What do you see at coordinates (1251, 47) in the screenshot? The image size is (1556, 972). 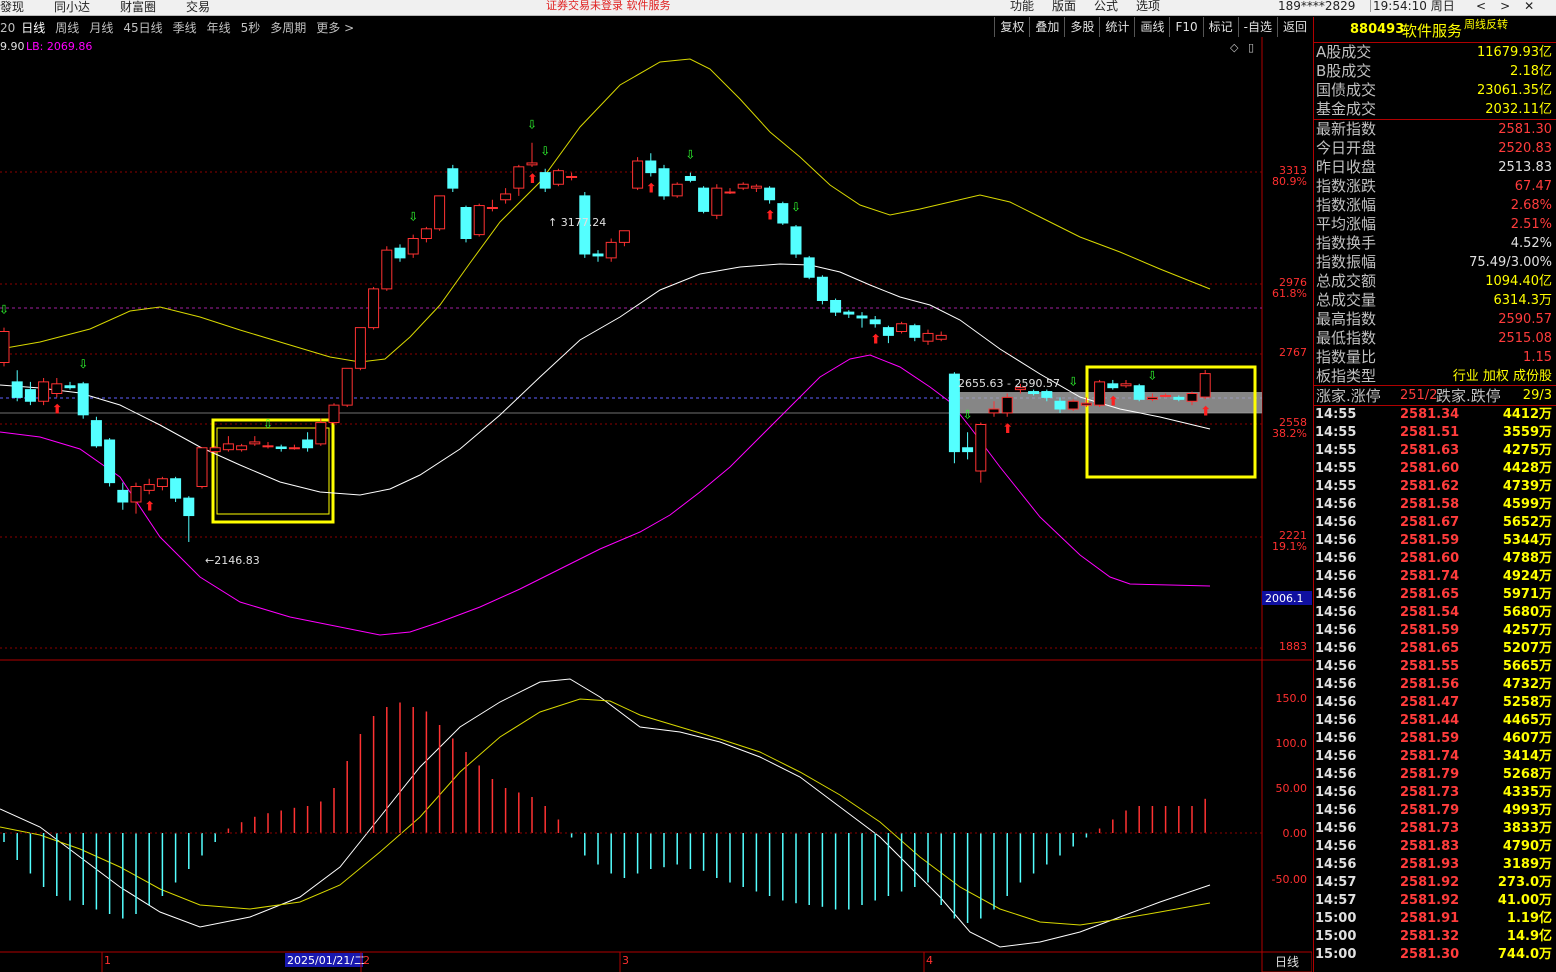 I see `chart-maximize-icon: ▯` at bounding box center [1251, 47].